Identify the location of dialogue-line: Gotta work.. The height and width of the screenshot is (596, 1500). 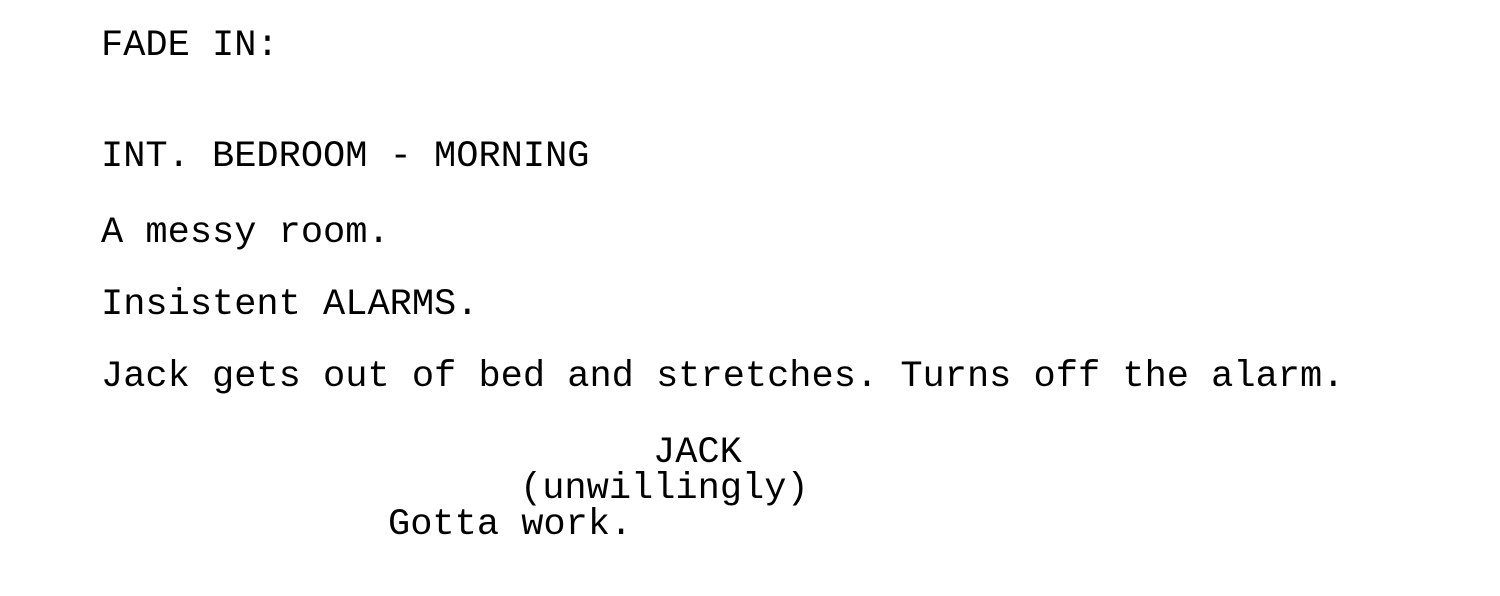
(510, 525).